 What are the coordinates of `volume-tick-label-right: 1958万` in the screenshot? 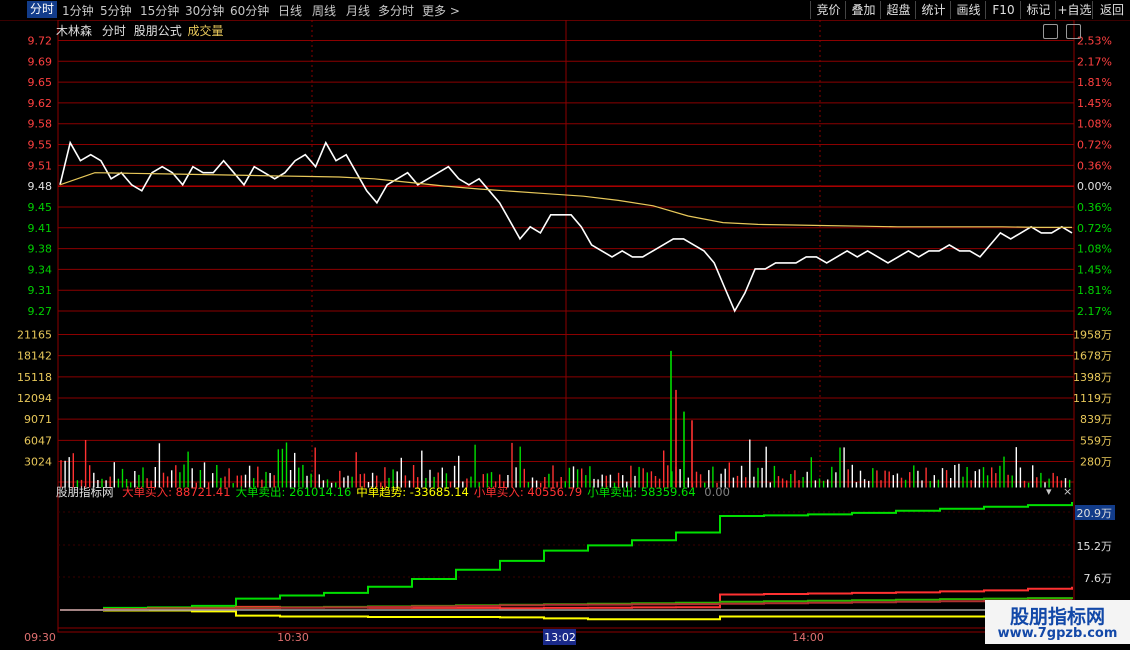 It's located at (1092, 335).